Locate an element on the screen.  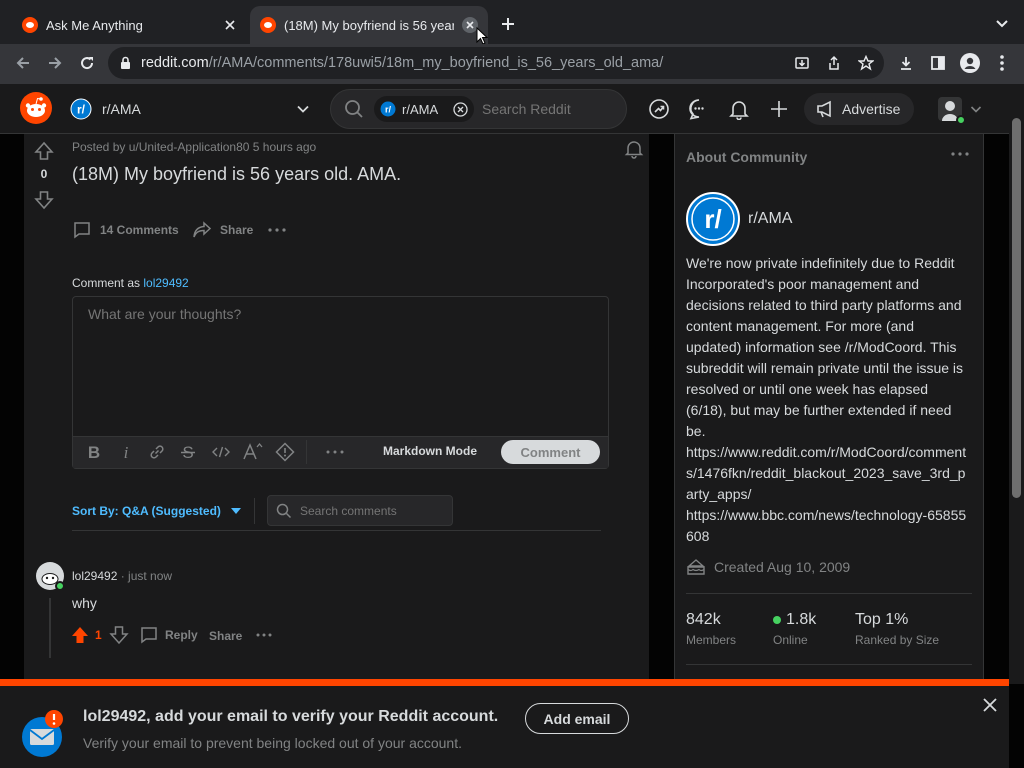
comments-count-button: 14 Comments is located at coordinates (125, 230).